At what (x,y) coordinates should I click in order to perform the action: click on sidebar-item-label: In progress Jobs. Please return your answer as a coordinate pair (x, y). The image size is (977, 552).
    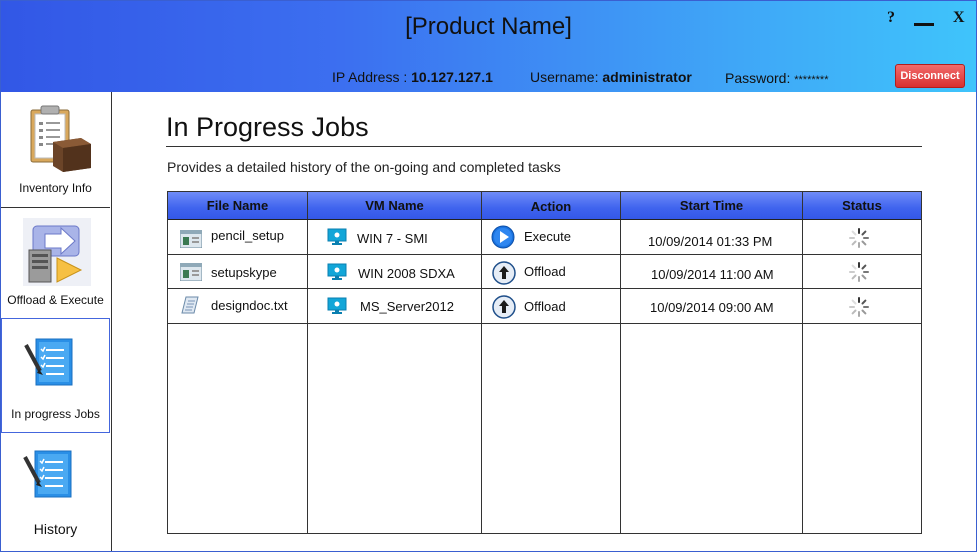
    Looking at the image, I should click on (55, 414).